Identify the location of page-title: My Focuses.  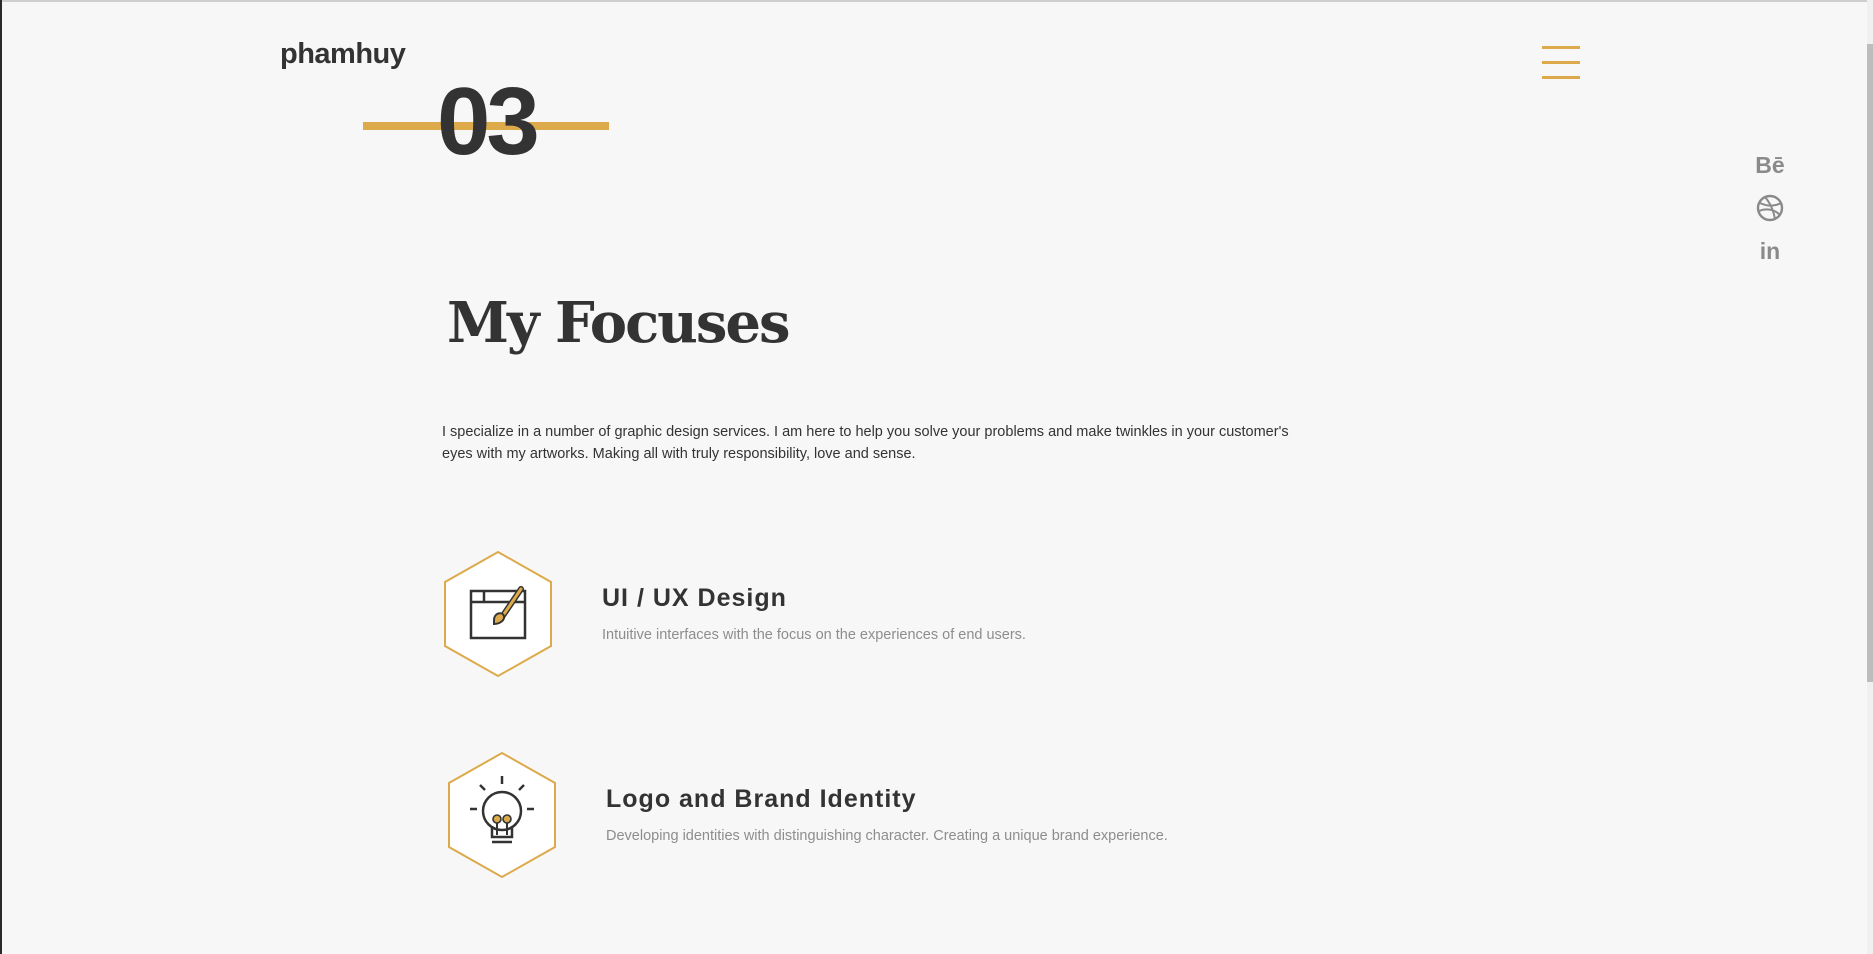
(619, 323).